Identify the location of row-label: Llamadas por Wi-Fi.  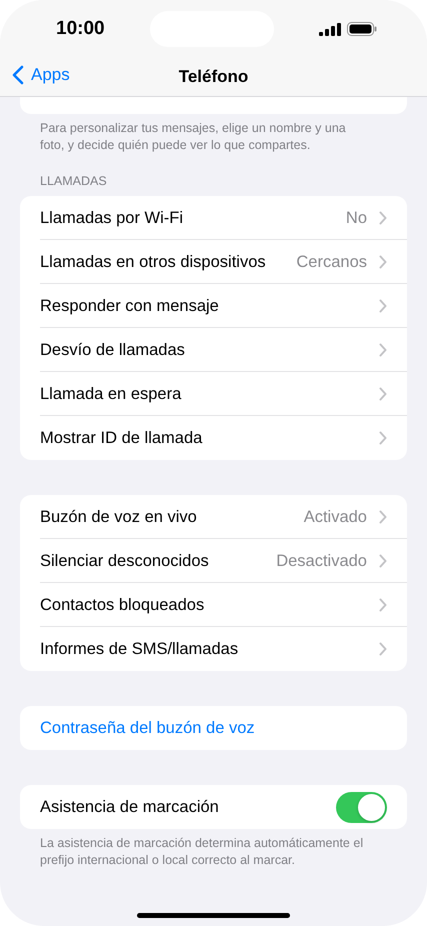
(112, 218).